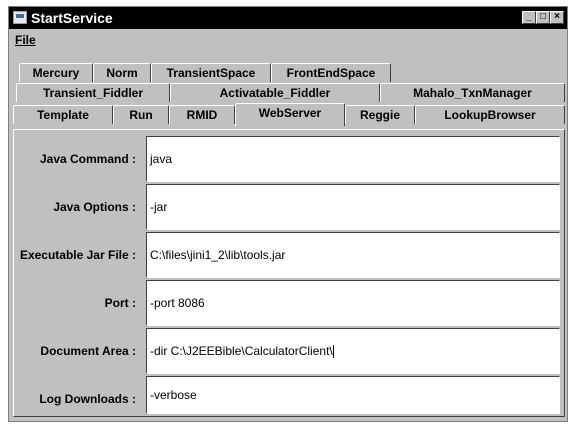  I want to click on executable-jar-field: C:\files\jini1_2\lib\tools.jar, so click(353, 255).